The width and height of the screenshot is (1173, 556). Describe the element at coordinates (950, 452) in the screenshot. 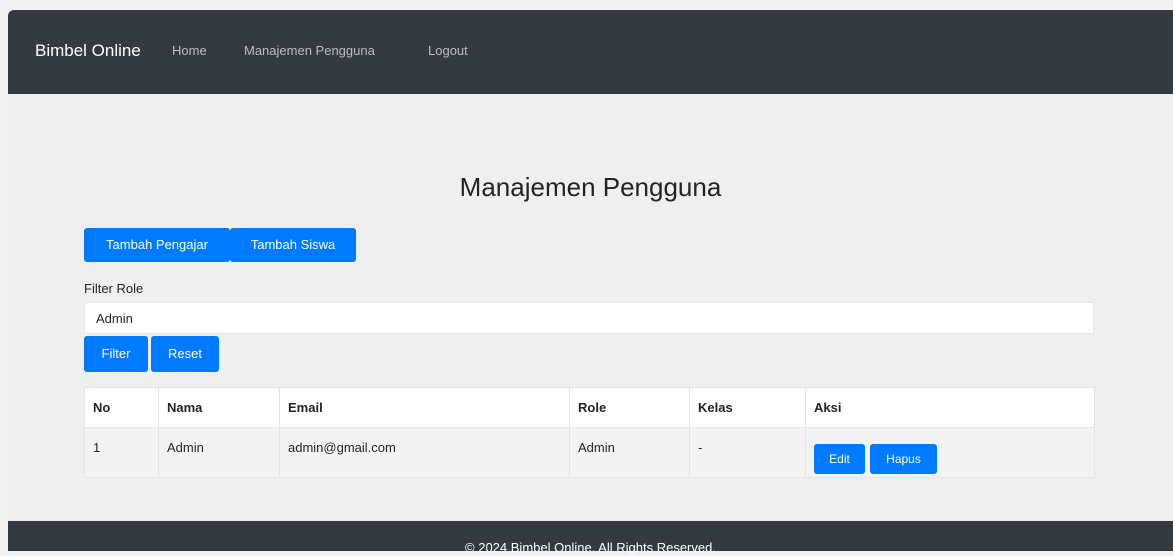

I see `cell-aksi: Edit Hapus` at that location.